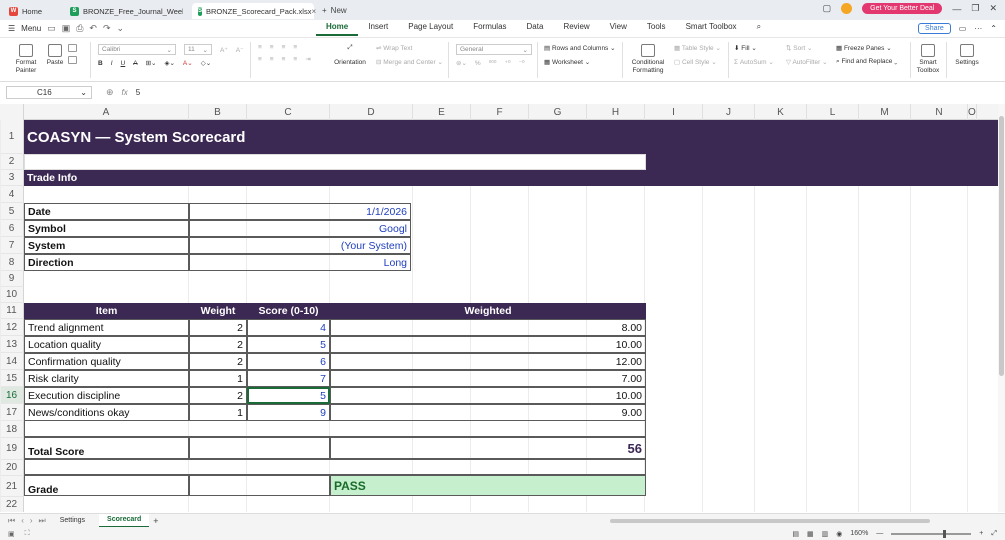 The height and width of the screenshot is (540, 1005). What do you see at coordinates (106, 395) in the screenshot?
I see `item-name: Execution discipline` at bounding box center [106, 395].